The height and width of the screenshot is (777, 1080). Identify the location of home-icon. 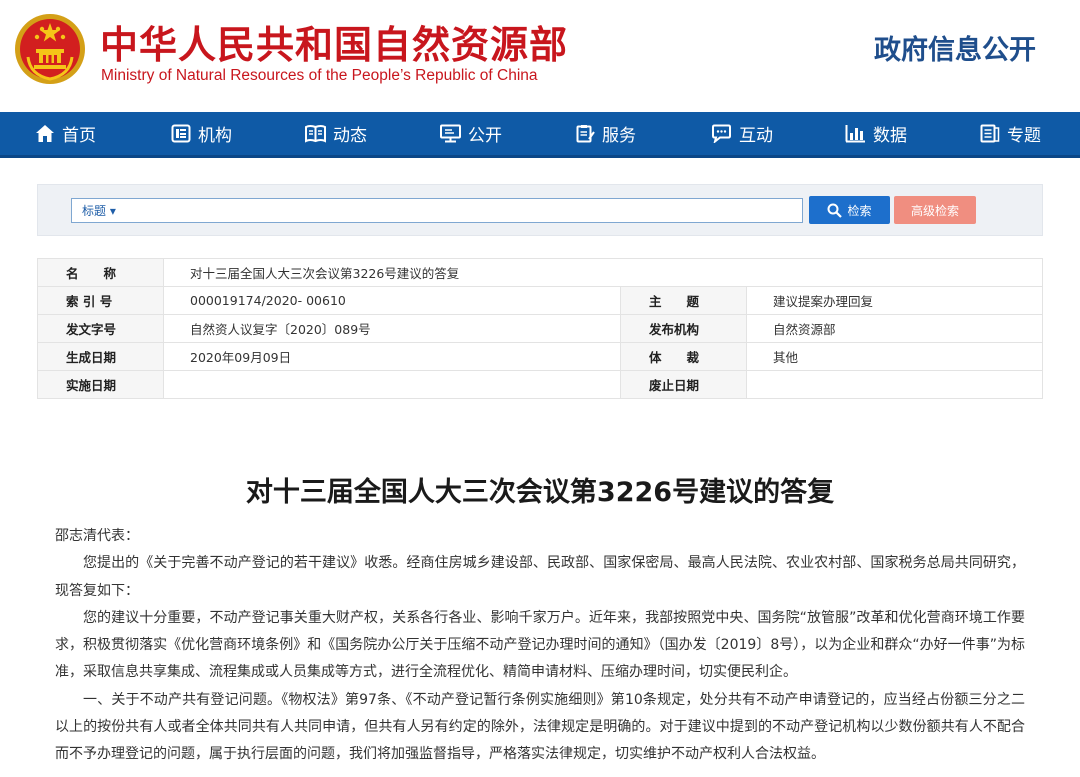
(45, 133).